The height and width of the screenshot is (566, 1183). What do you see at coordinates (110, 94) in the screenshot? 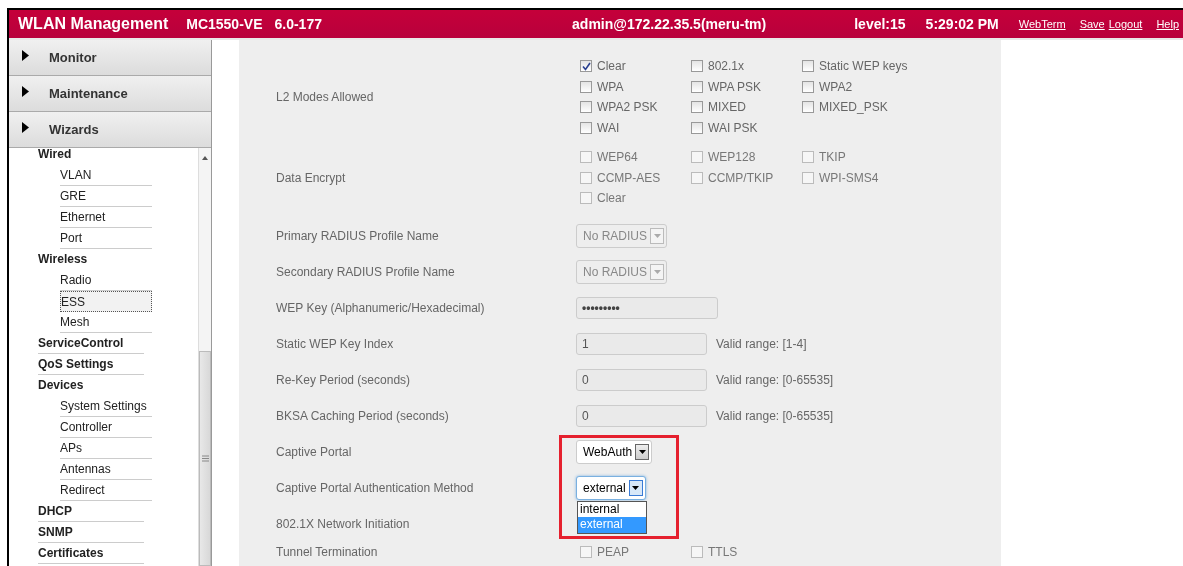
I see `sidebar-section: Maintenance` at bounding box center [110, 94].